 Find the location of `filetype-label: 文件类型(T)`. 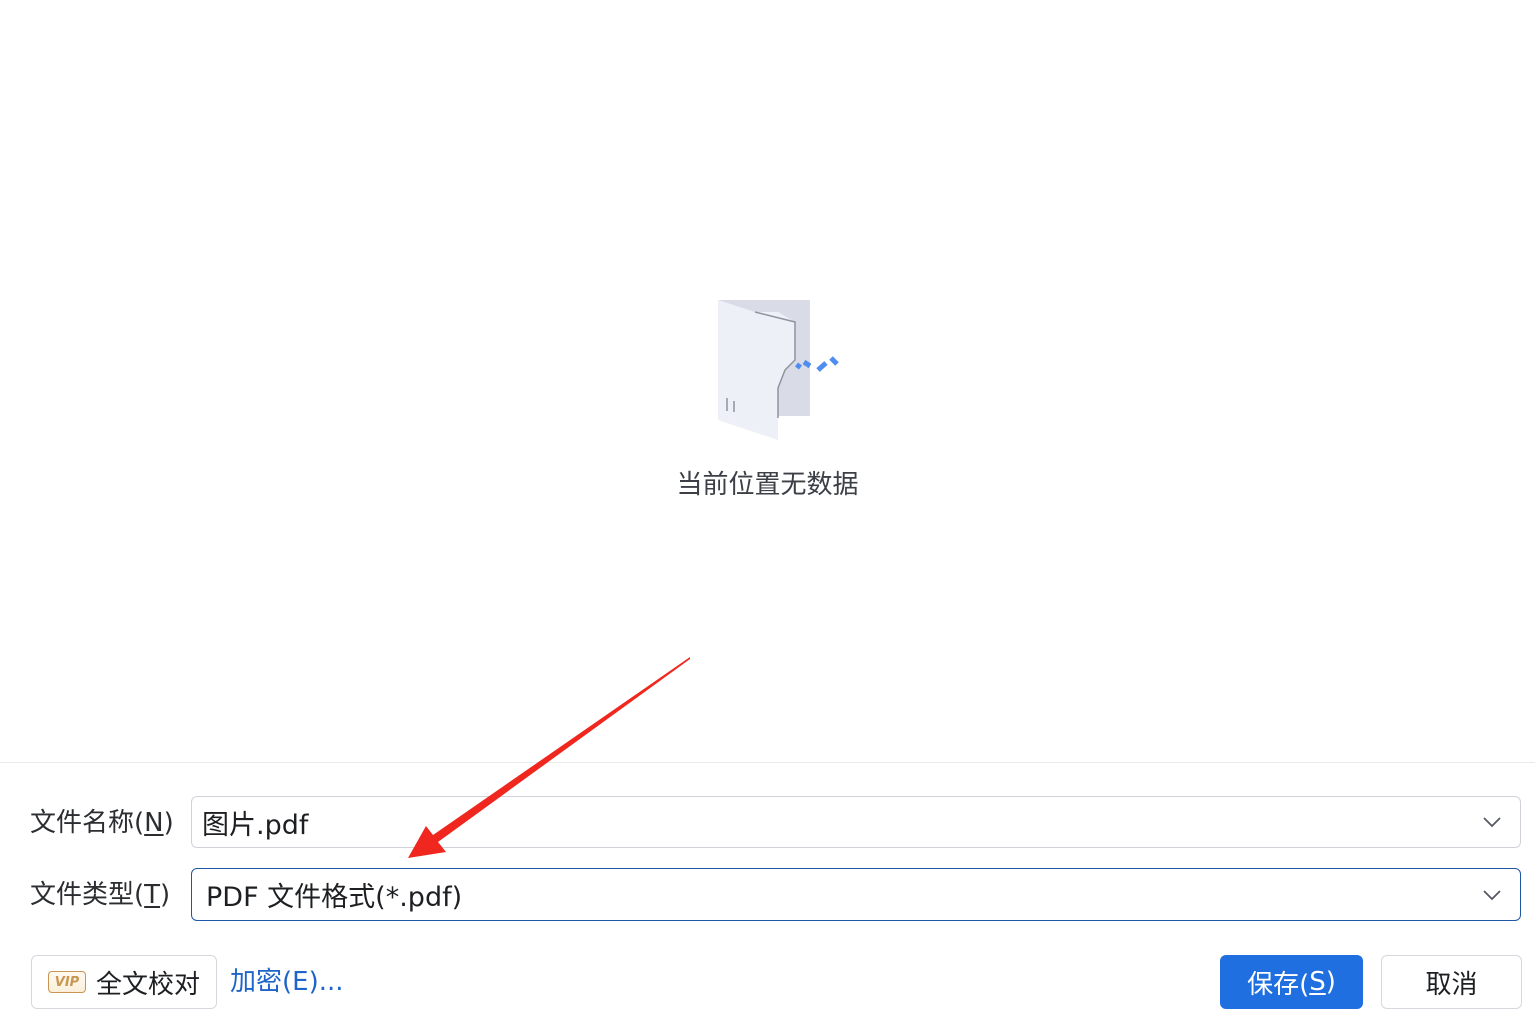

filetype-label: 文件类型(T) is located at coordinates (100, 895).